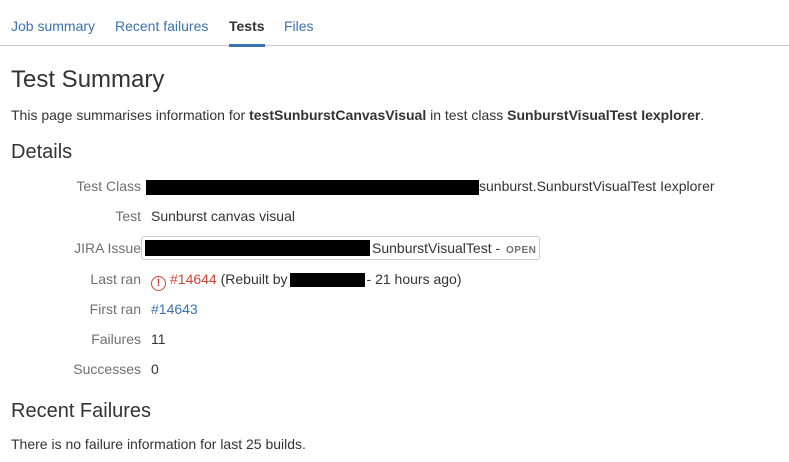  I want to click on jira-status-badge: OPEN, so click(521, 250).